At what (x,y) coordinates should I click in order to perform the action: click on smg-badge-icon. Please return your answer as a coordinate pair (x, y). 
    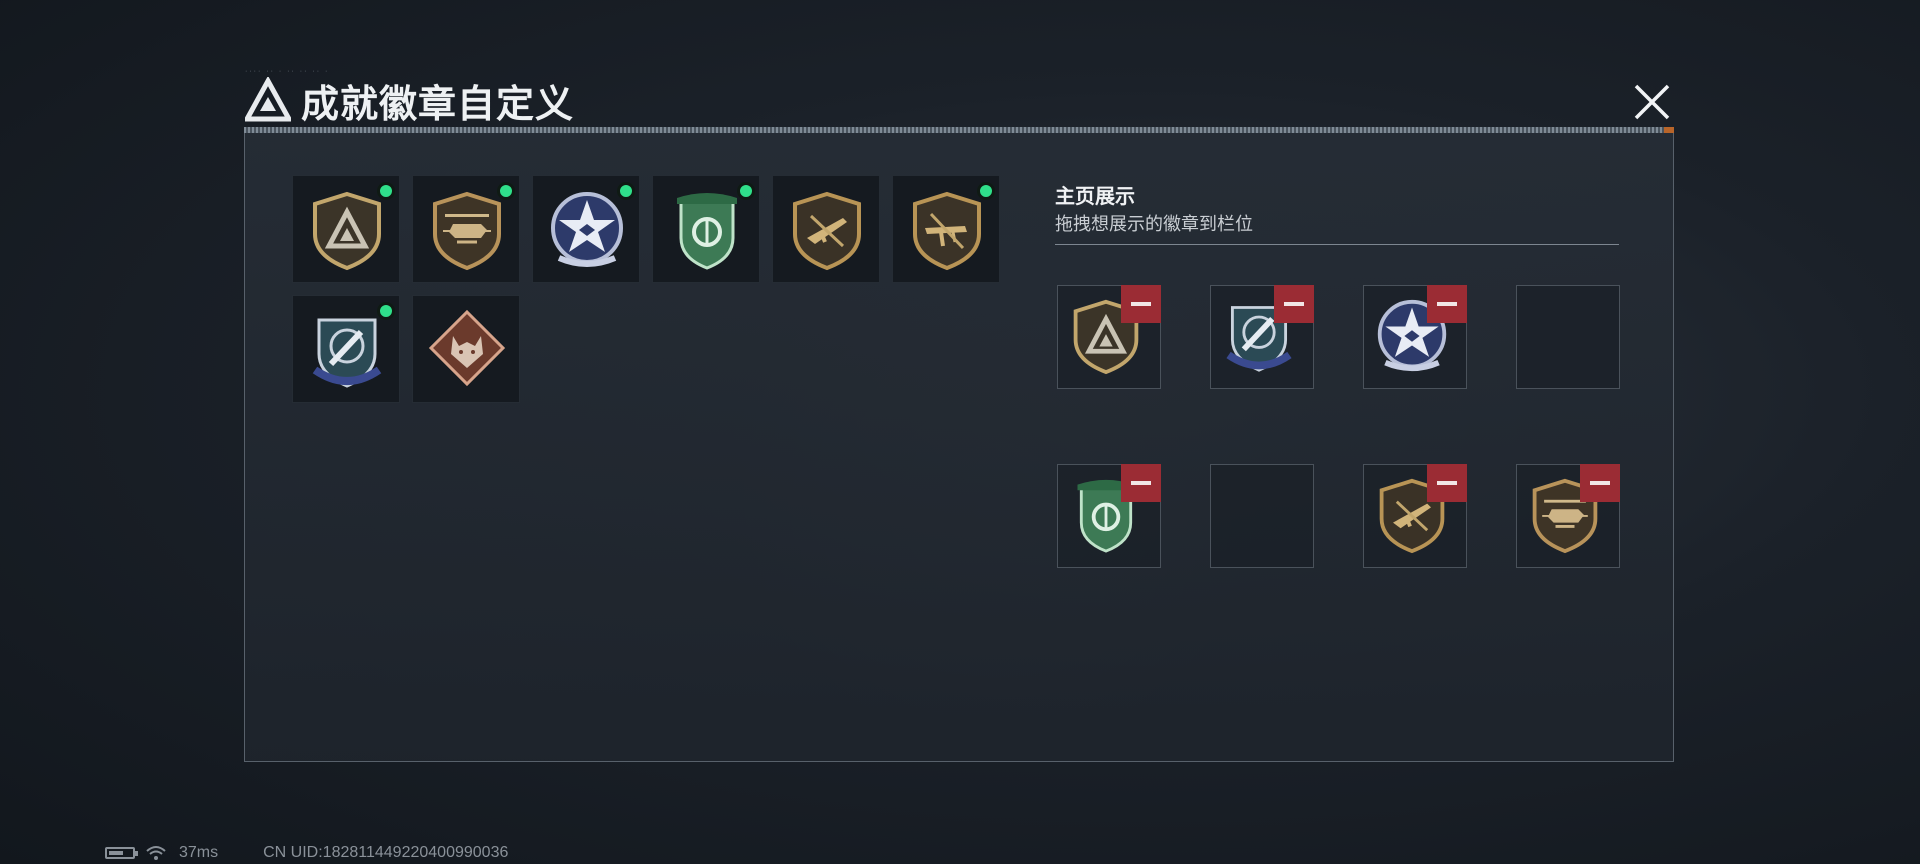
    Looking at the image, I should click on (947, 231).